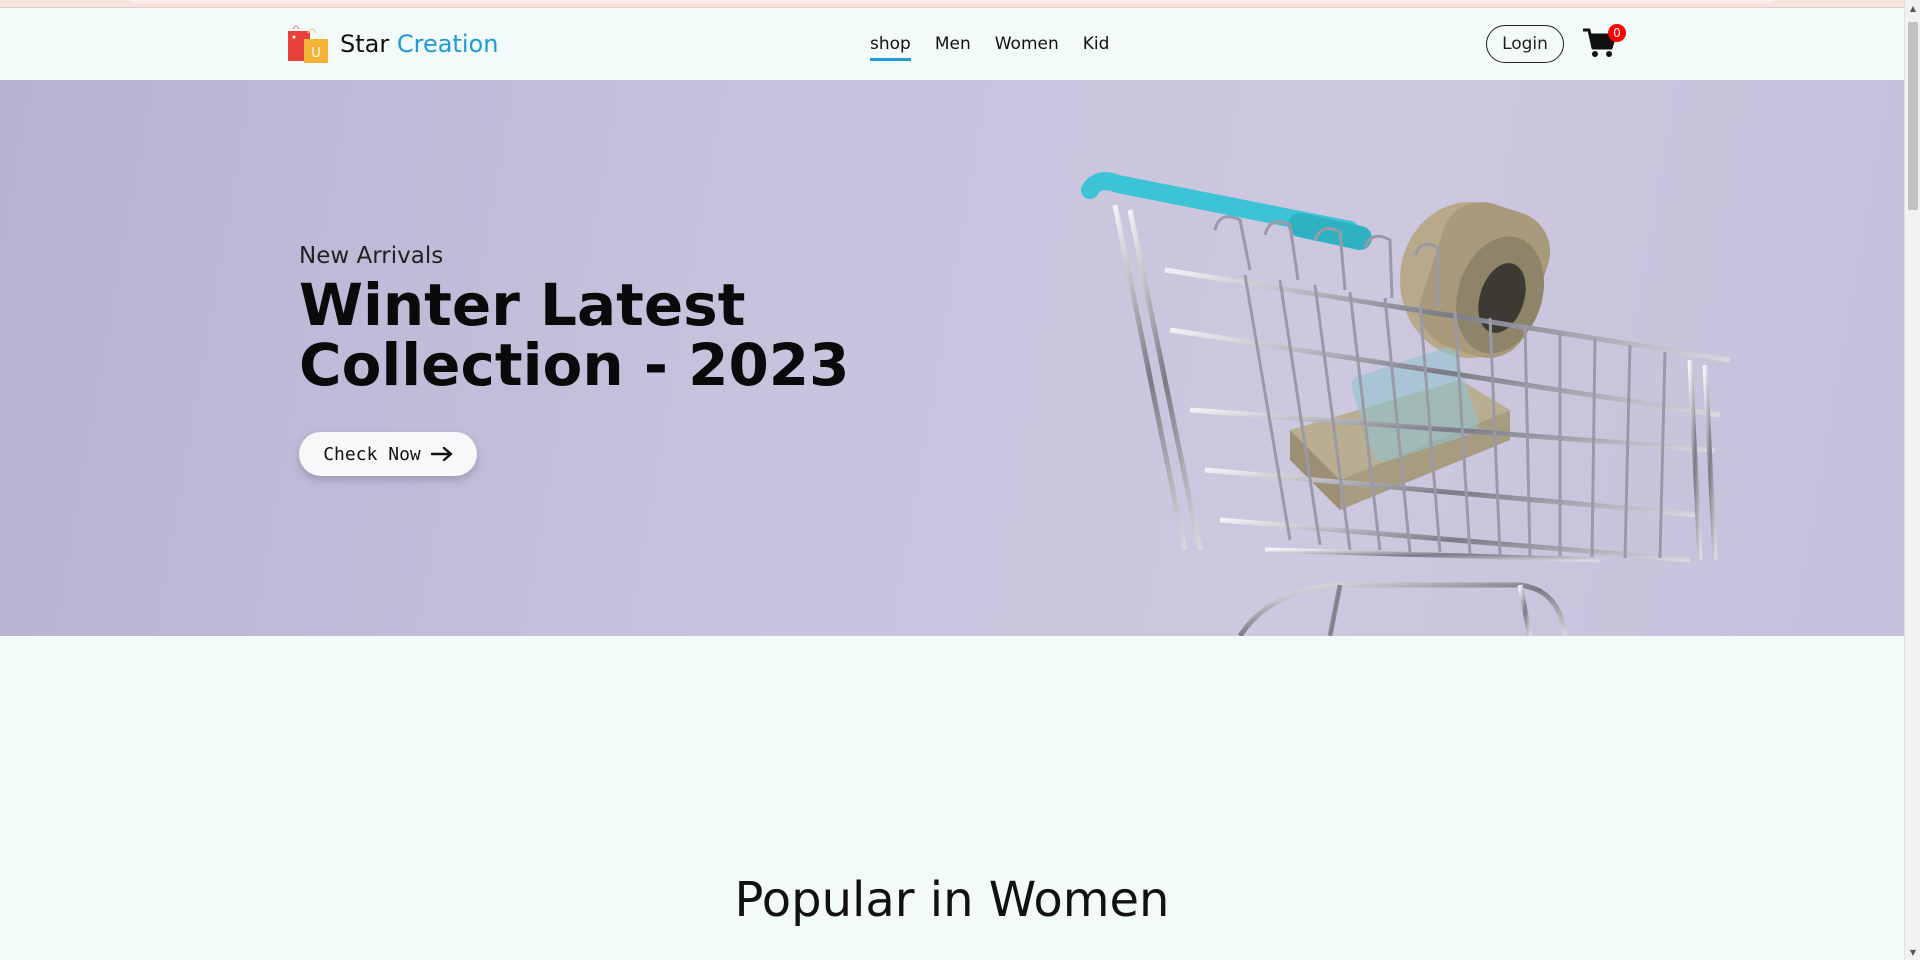 The image size is (1920, 960). I want to click on brand-name-part2: Creation, so click(447, 44).